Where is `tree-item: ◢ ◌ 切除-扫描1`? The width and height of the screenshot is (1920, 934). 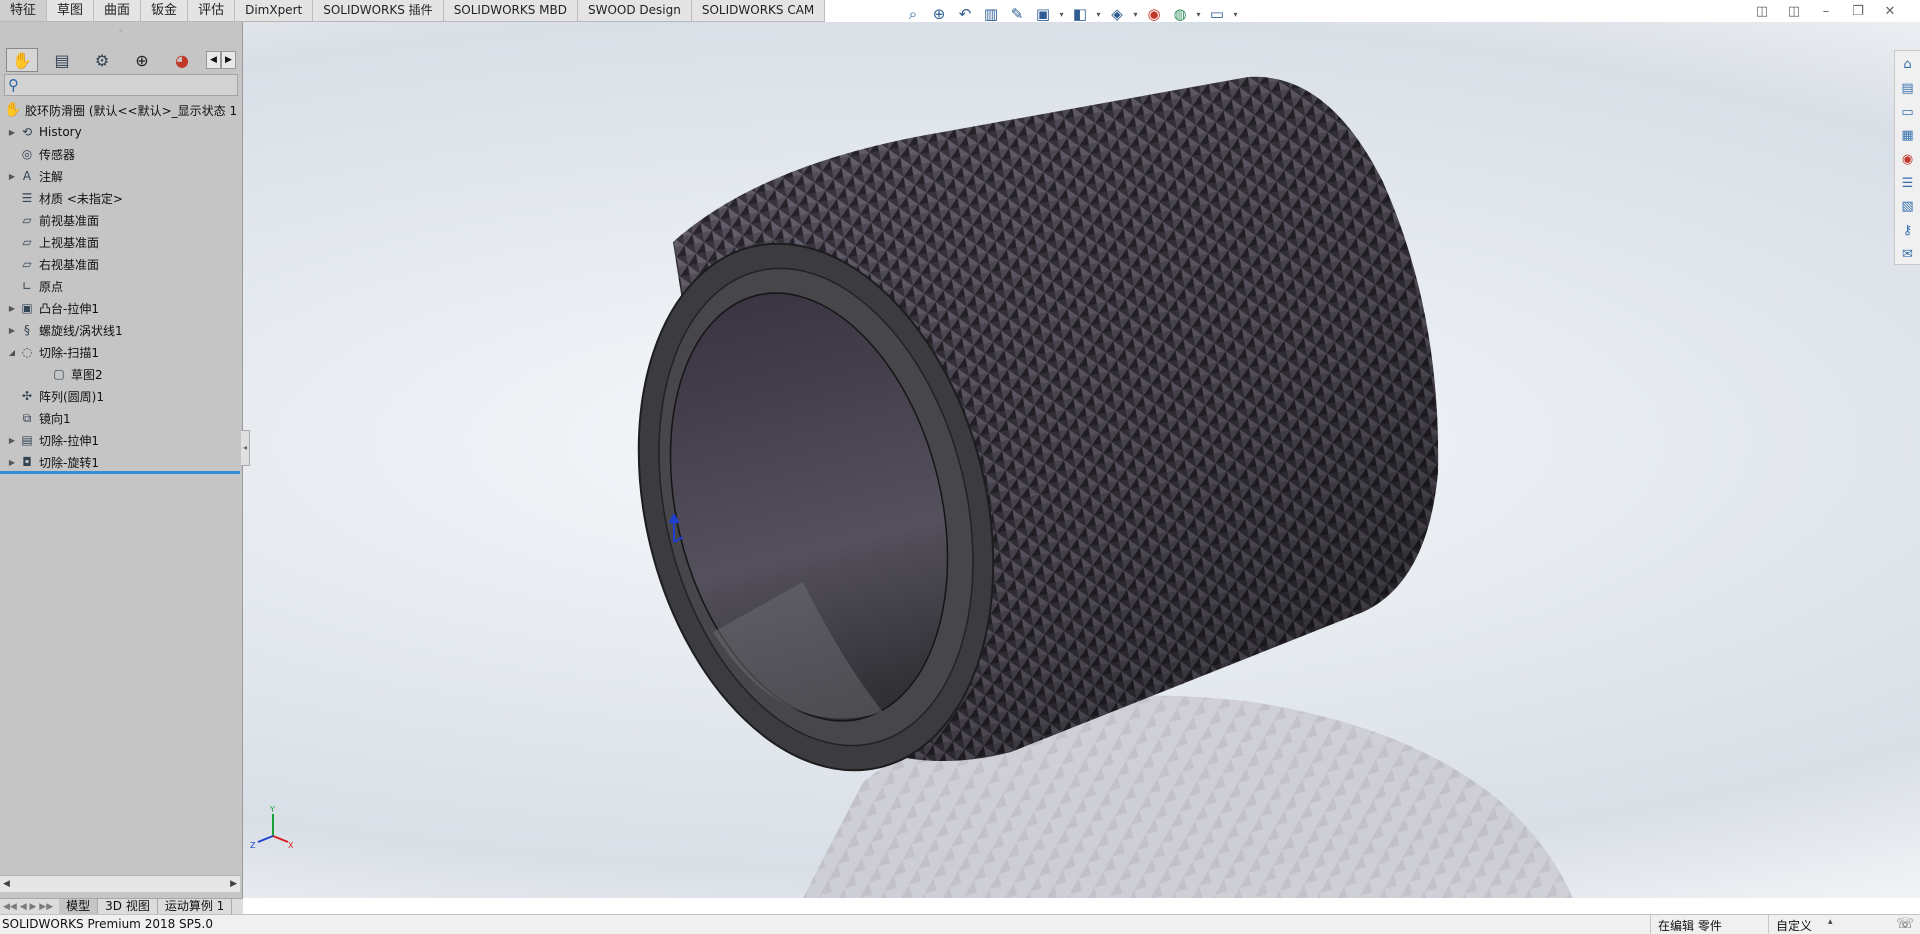 tree-item: ◢ ◌ 切除-扫描1 is located at coordinates (121, 352).